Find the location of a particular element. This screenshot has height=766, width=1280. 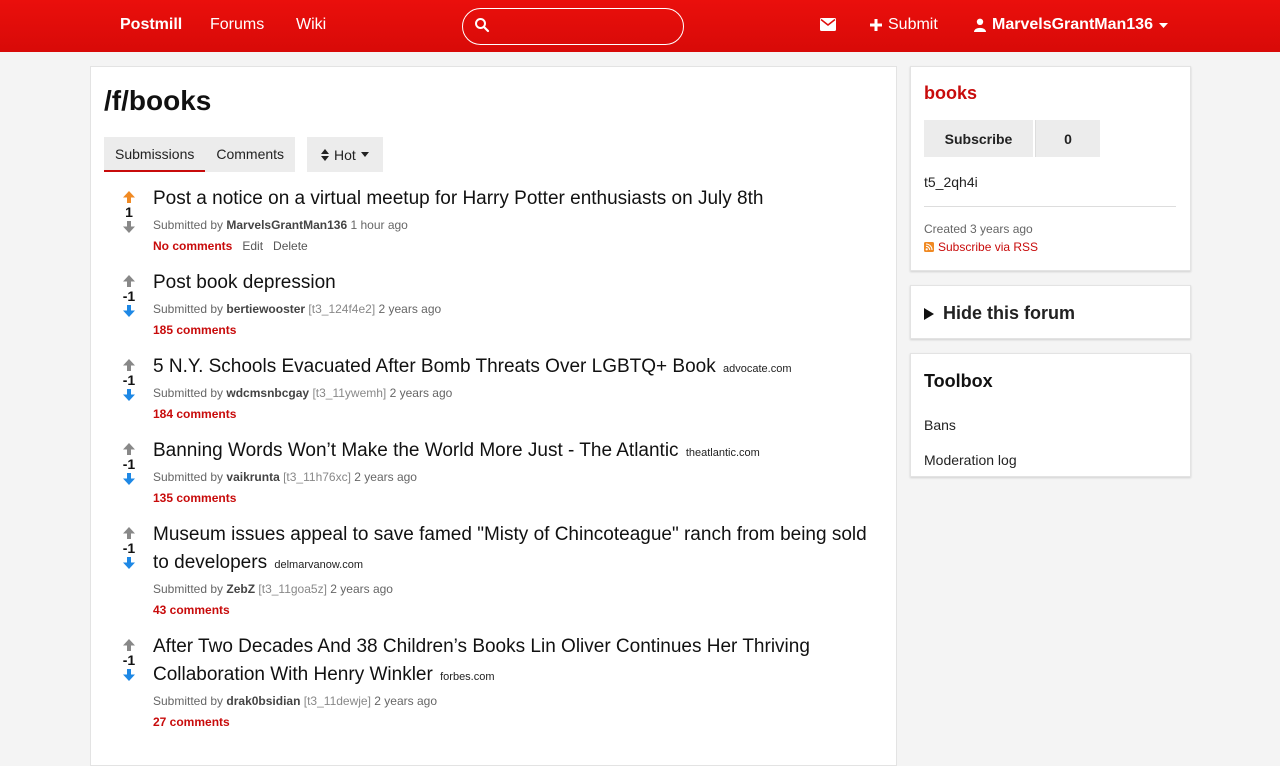

hide-forum-toggle: Hide this forum is located at coordinates (999, 313).